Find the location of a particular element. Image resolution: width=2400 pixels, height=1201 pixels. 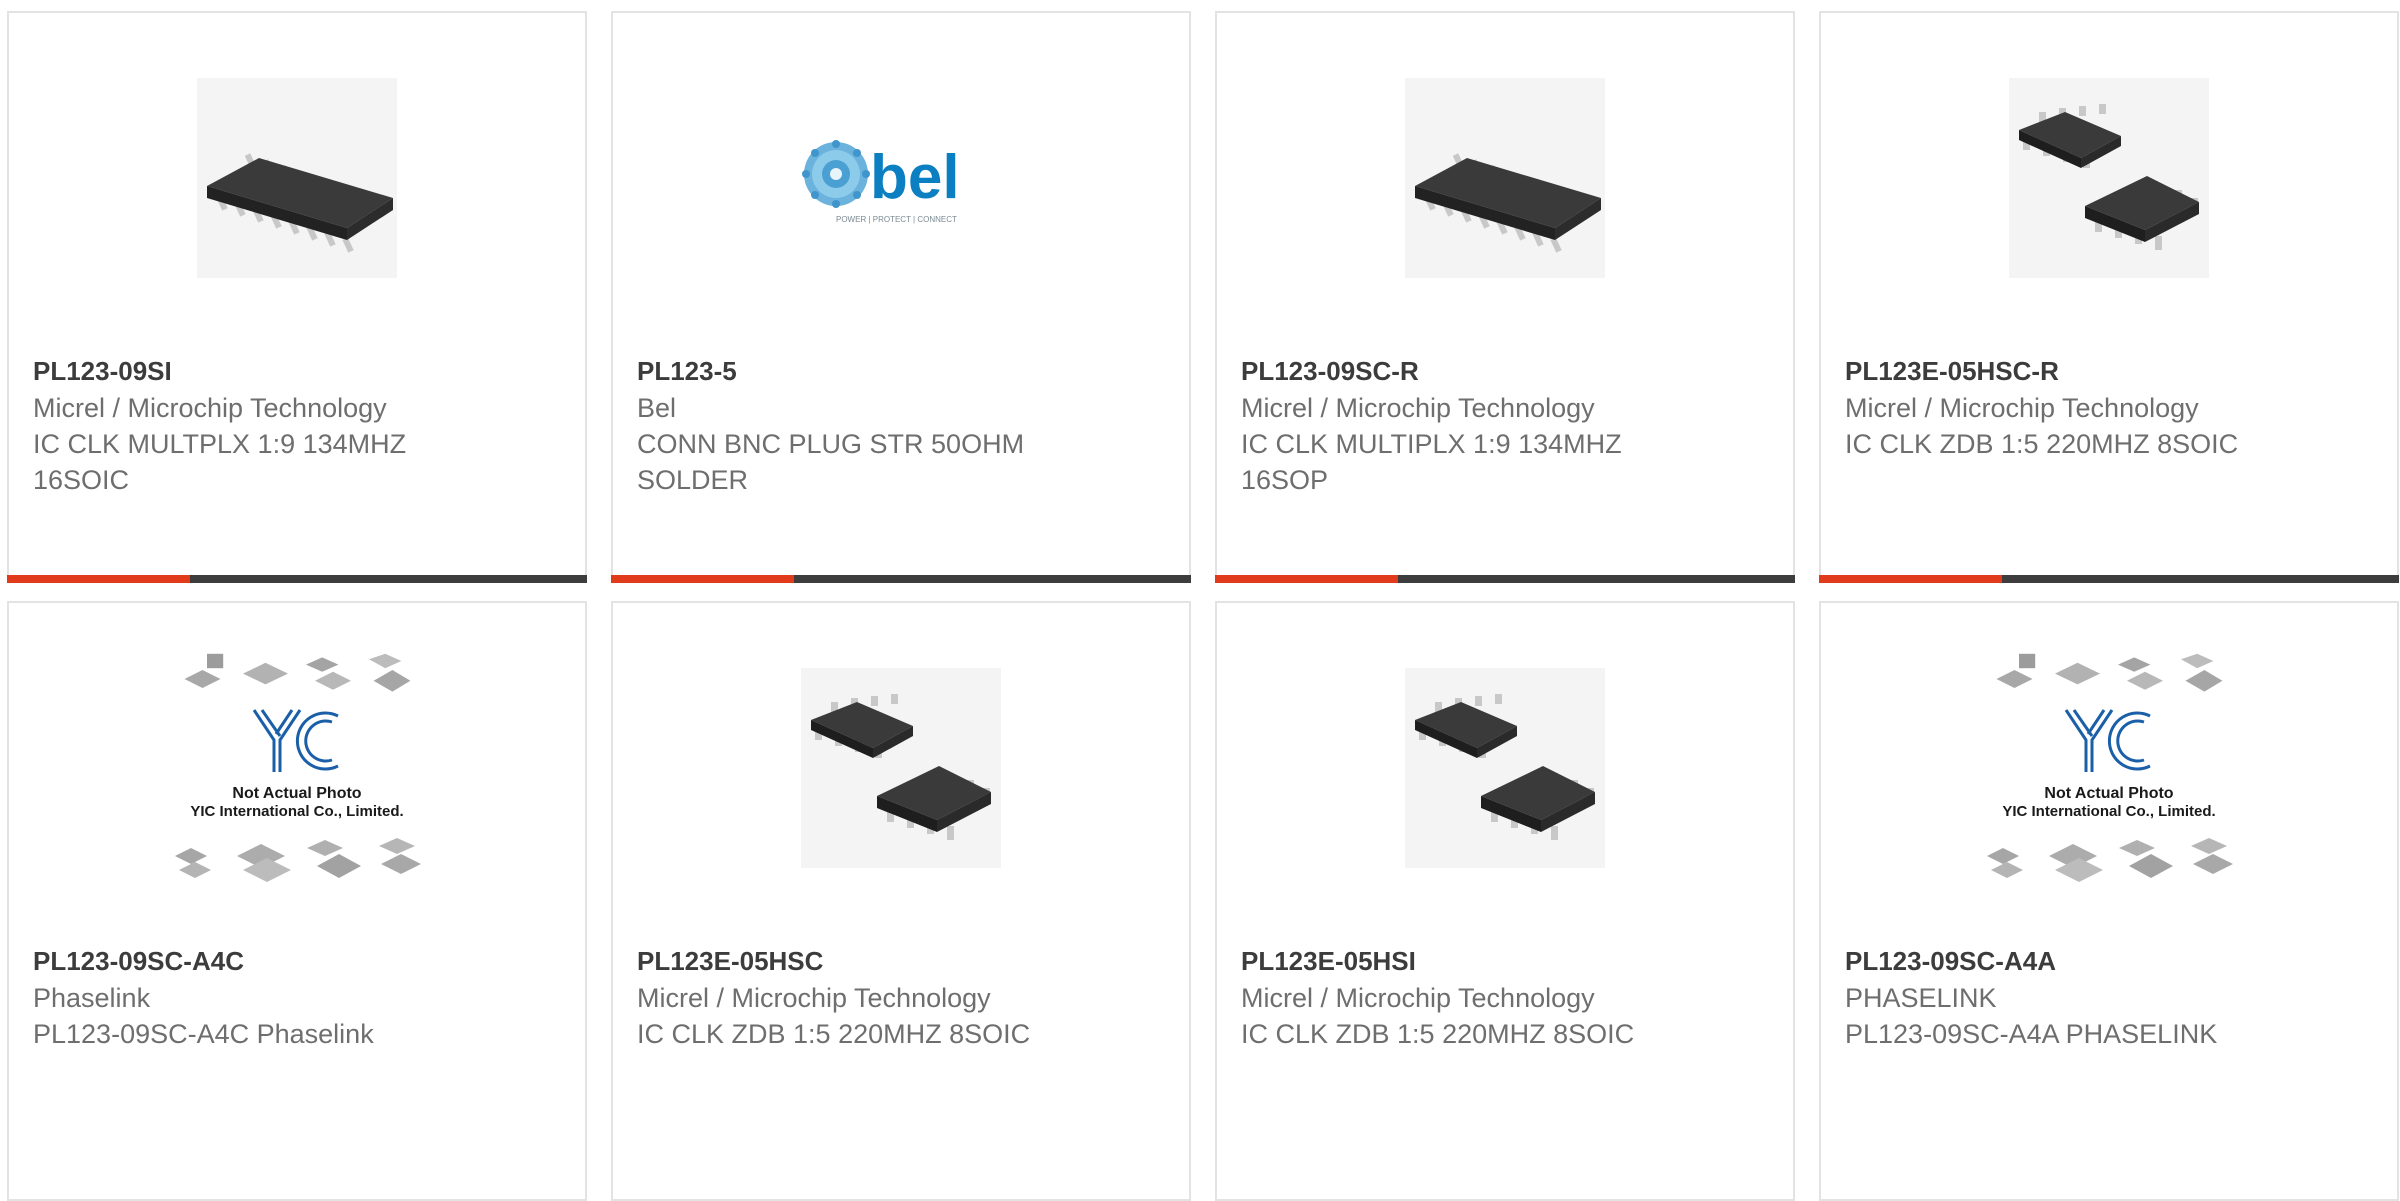

svg-text: bel is located at coordinates (915, 177).